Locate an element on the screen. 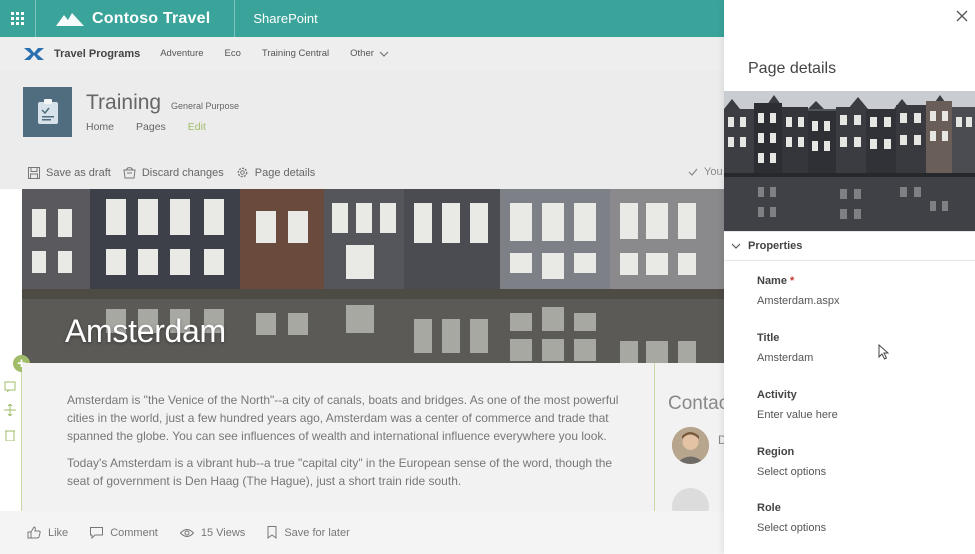 This screenshot has width=975, height=554. activity-field: Enter value here is located at coordinates (797, 415).